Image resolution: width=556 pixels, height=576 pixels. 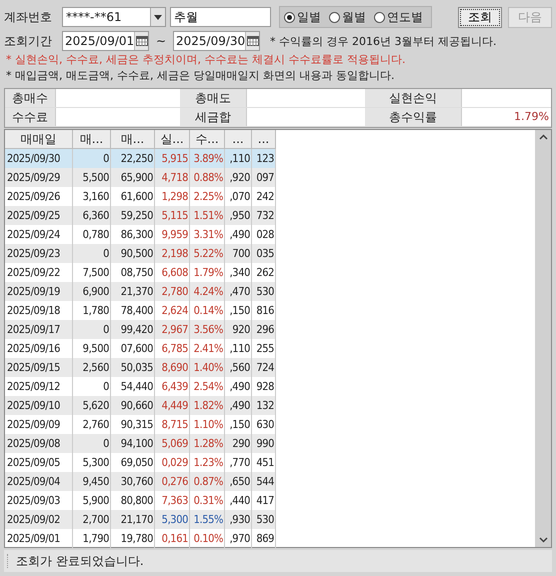 I want to click on table-cell: 5,115, so click(x=172, y=215).